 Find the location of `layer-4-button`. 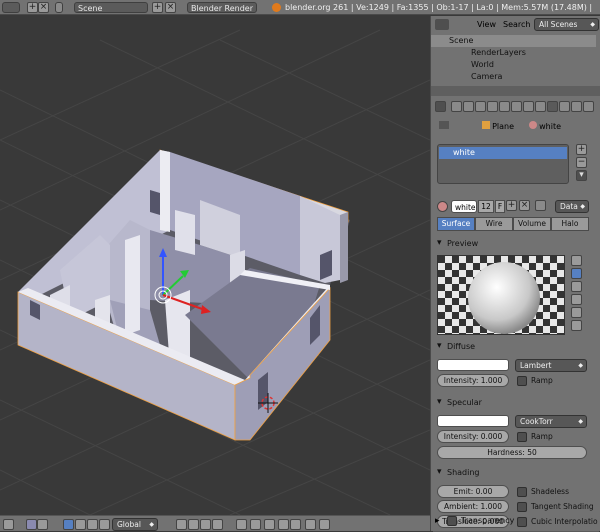

layer-4-button is located at coordinates (217, 524).